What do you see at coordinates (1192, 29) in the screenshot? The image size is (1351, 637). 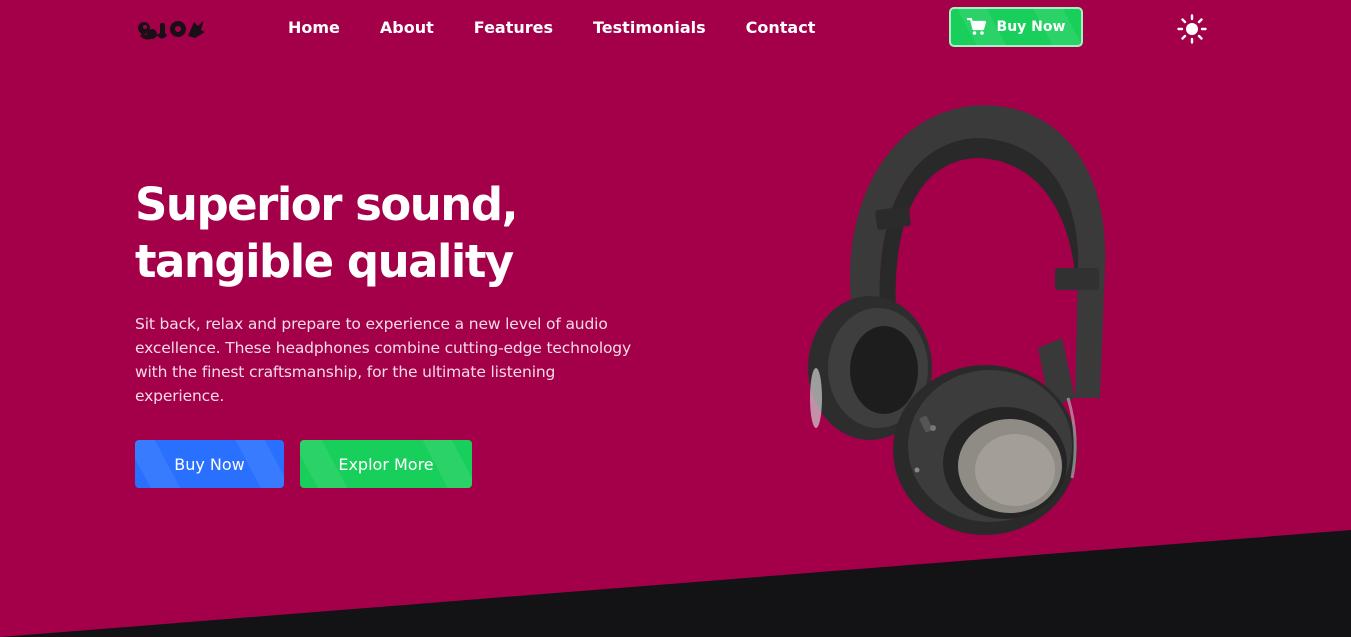 I see `sun-icon` at bounding box center [1192, 29].